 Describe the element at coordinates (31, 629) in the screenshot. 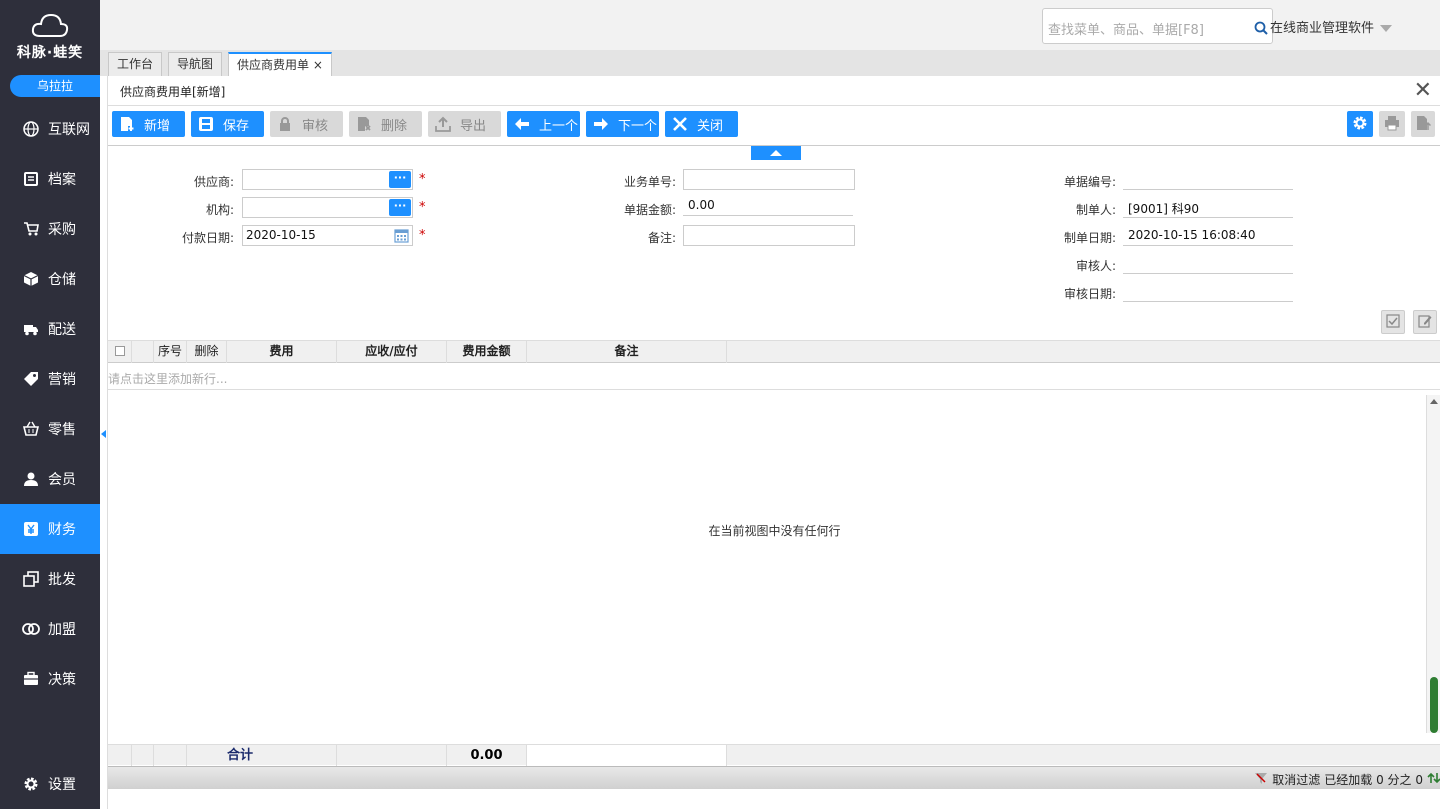

I see `rings-icon` at that location.